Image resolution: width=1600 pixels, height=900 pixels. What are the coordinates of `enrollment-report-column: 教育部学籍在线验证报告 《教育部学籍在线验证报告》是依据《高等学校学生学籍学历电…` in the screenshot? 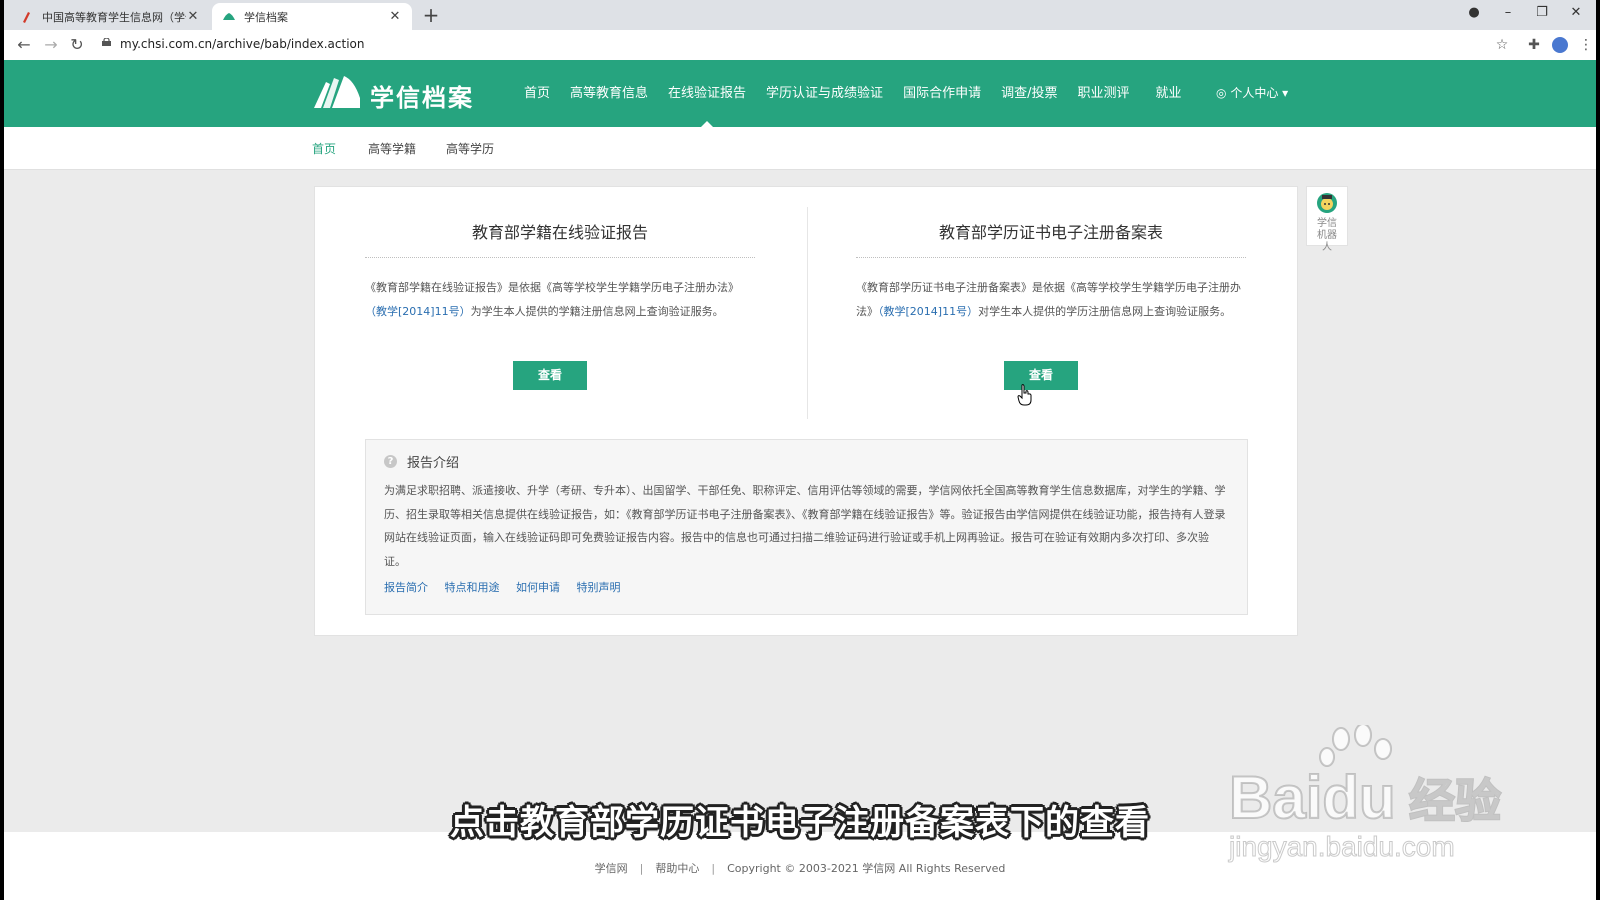 It's located at (560, 288).